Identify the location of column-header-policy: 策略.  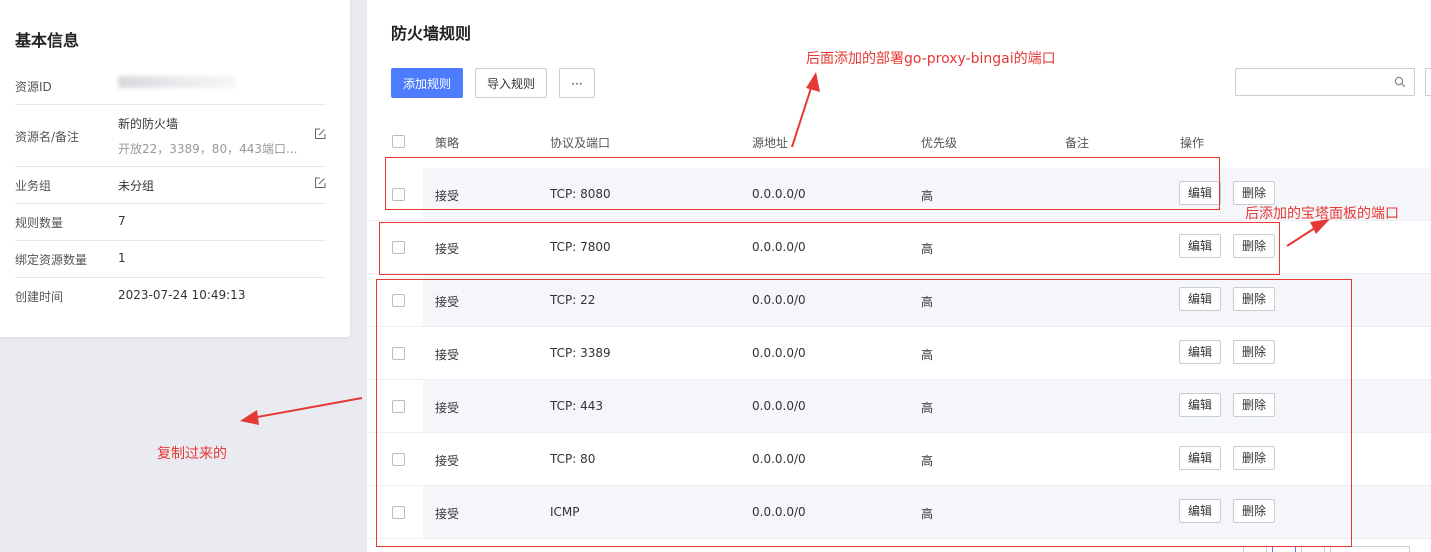
(447, 143).